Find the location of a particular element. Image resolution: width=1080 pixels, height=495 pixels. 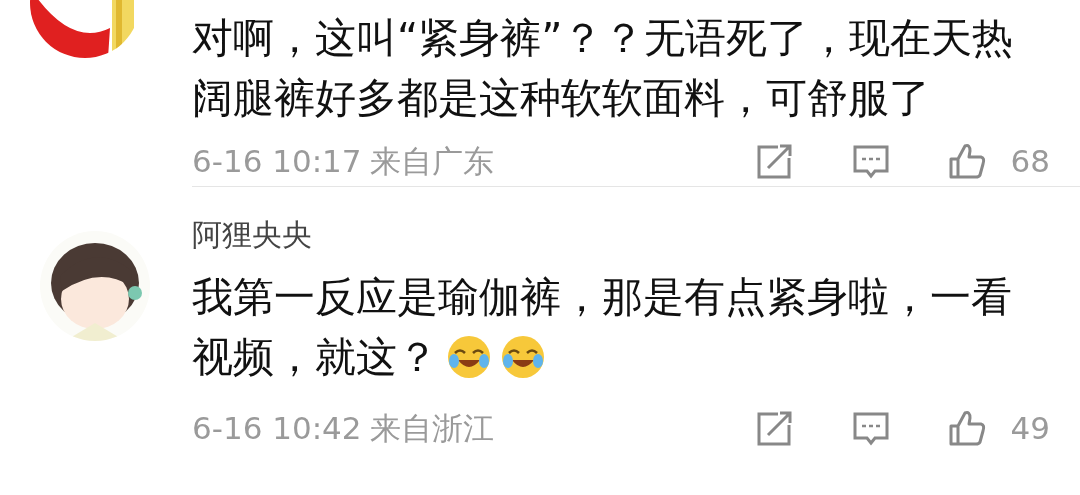

comment-text-line: 对啊，这叫“紧身裤”？？无语死了，现在天热 is located at coordinates (603, 38).